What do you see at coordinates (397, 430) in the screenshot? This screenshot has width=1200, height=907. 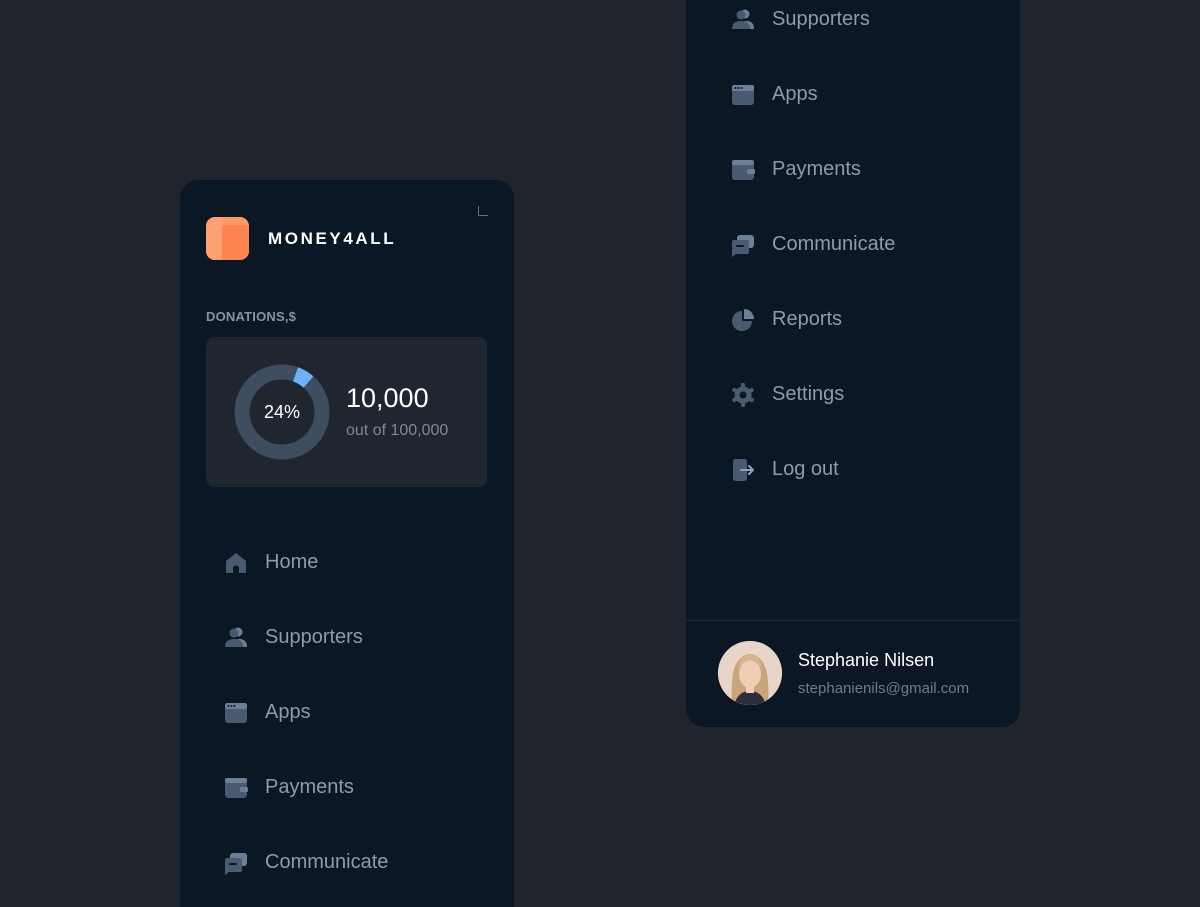 I see `donation-goal: out of 100,000` at bounding box center [397, 430].